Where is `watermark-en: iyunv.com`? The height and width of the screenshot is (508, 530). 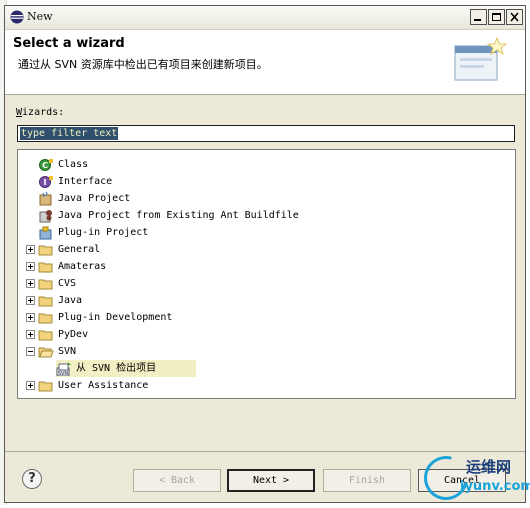
watermark-en: iyunv.com is located at coordinates (495, 486).